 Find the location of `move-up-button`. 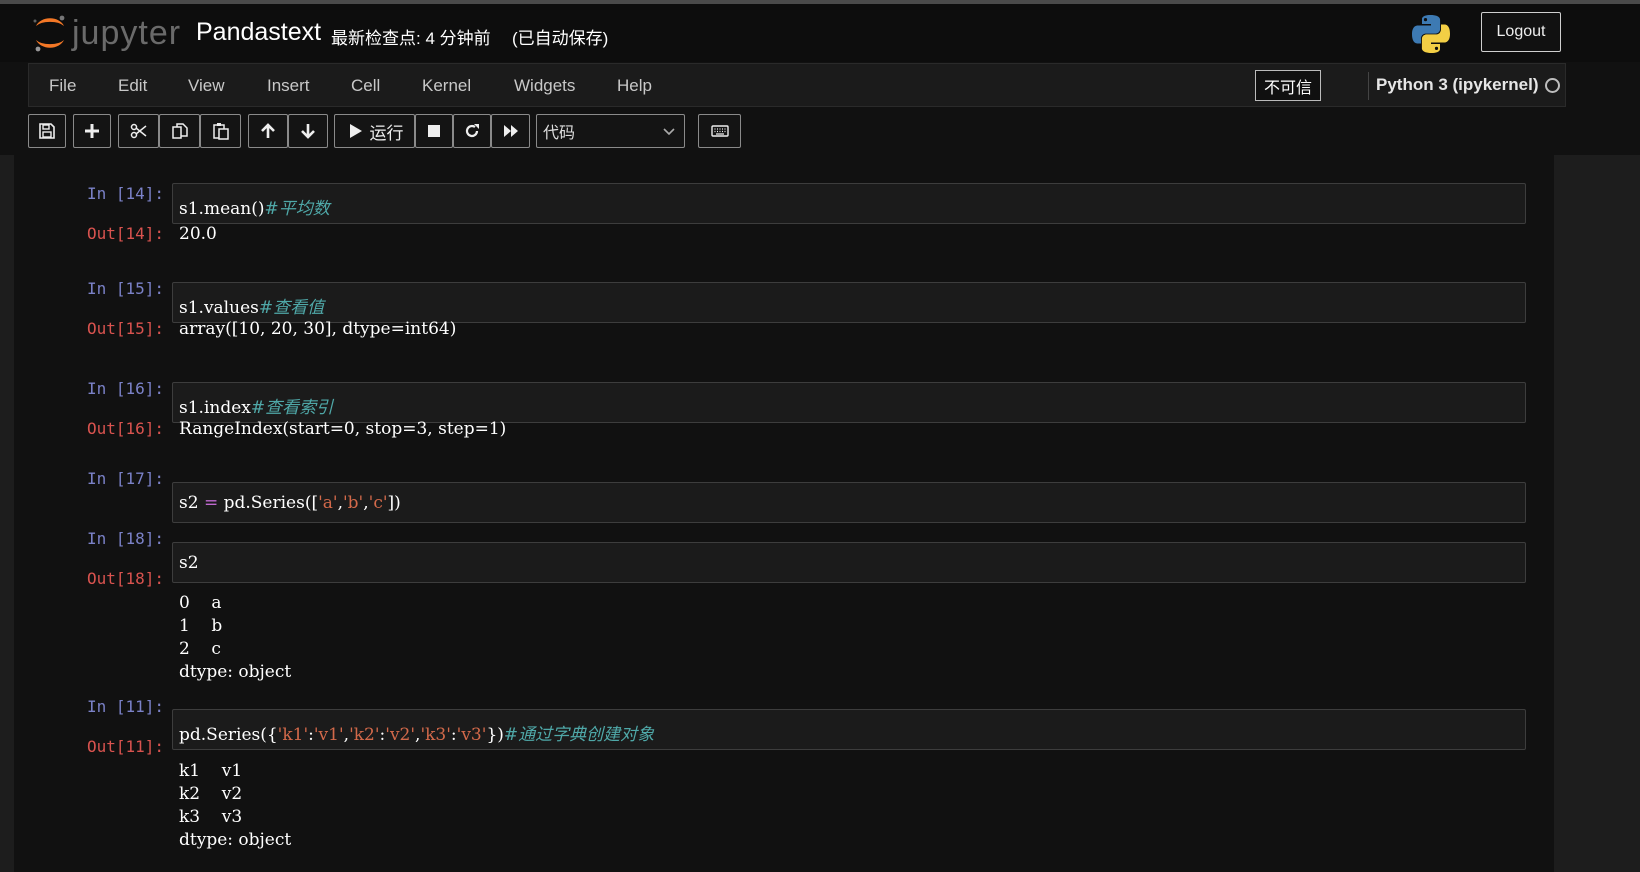

move-up-button is located at coordinates (268, 131).